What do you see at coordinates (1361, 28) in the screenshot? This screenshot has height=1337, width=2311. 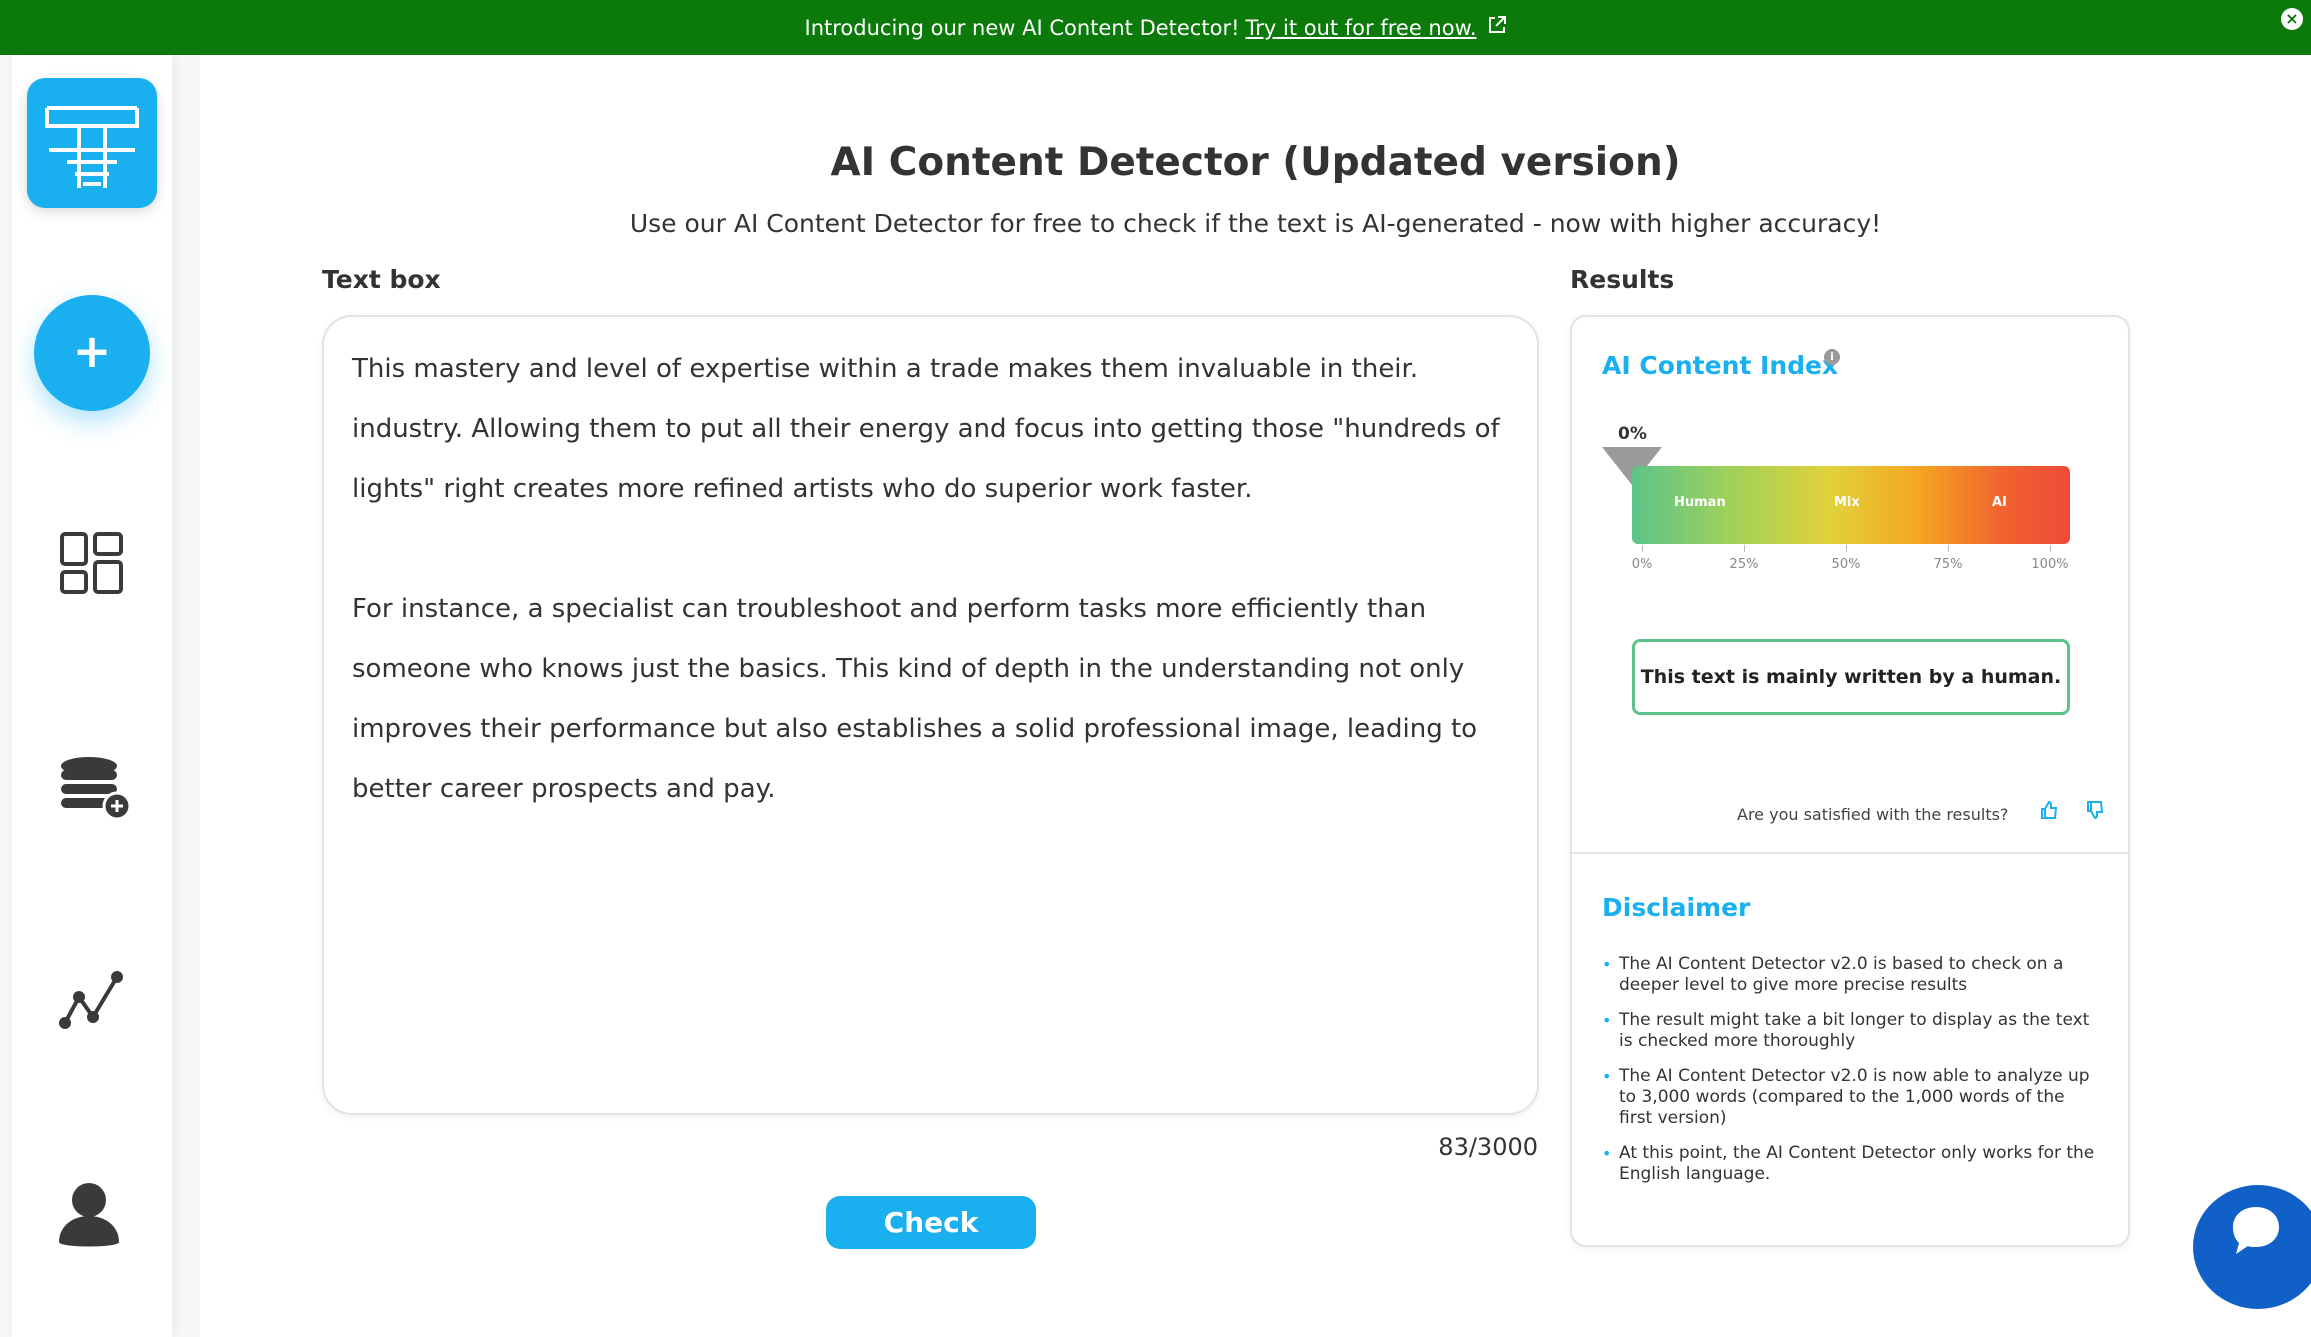 I see `banner-link: Try it out for free now.` at bounding box center [1361, 28].